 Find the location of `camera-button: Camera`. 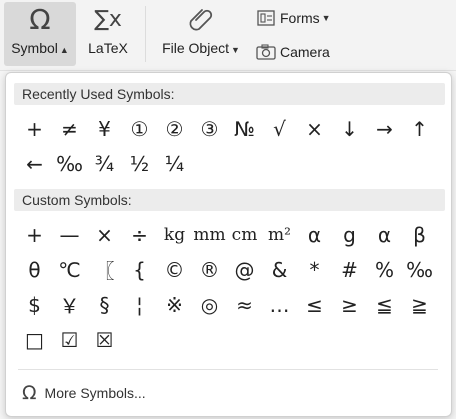

camera-button: Camera is located at coordinates (293, 52).